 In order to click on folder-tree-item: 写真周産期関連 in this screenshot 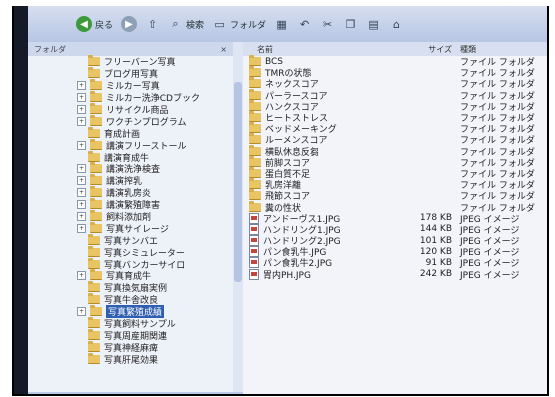, I will do `click(130, 335)`.